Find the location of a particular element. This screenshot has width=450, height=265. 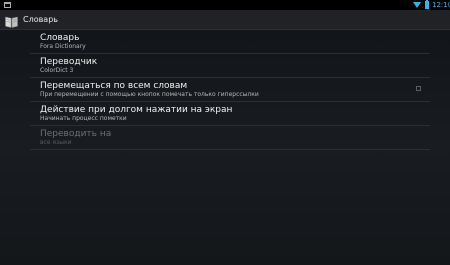

pref-translator: Переводчик ColorDict 3 is located at coordinates (230, 66).